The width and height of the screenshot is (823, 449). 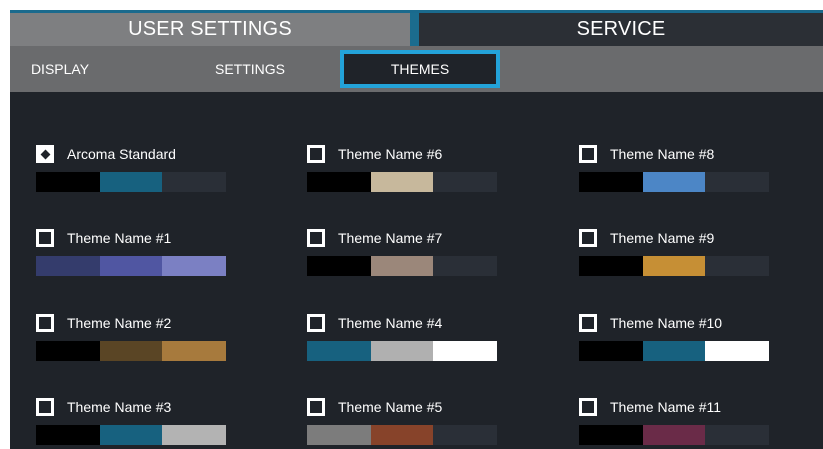 I want to click on sub-tab-bar: DISPLAY SETTINGS THEMES, so click(x=416, y=69).